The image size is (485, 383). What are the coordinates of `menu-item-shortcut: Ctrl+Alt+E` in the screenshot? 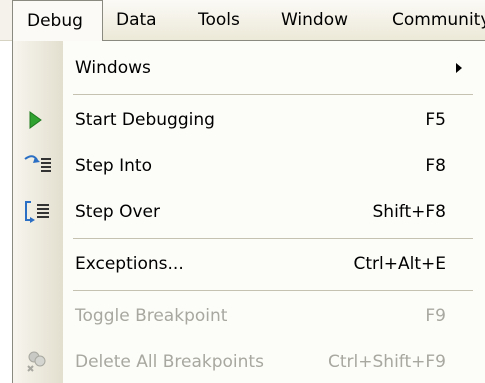 It's located at (400, 264).